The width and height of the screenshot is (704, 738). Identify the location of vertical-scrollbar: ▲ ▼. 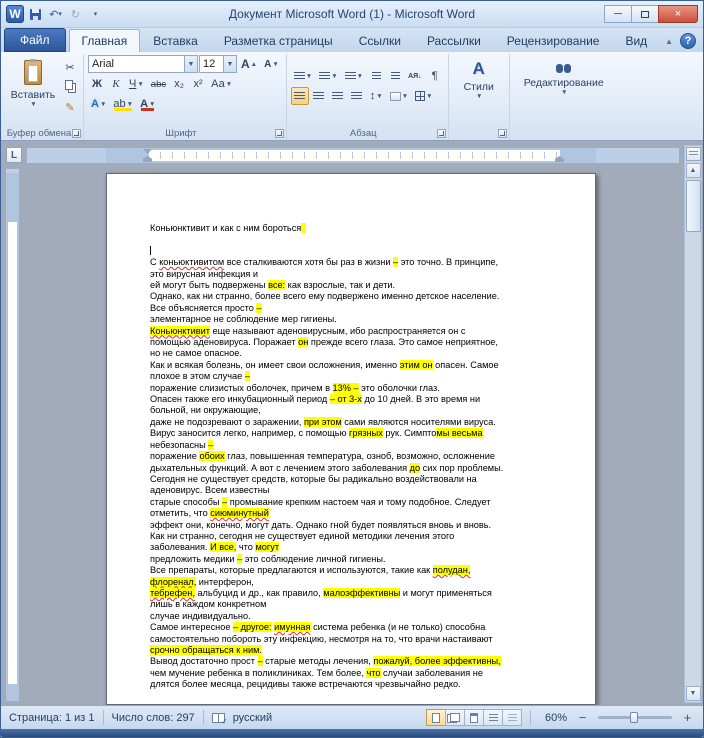
(693, 424).